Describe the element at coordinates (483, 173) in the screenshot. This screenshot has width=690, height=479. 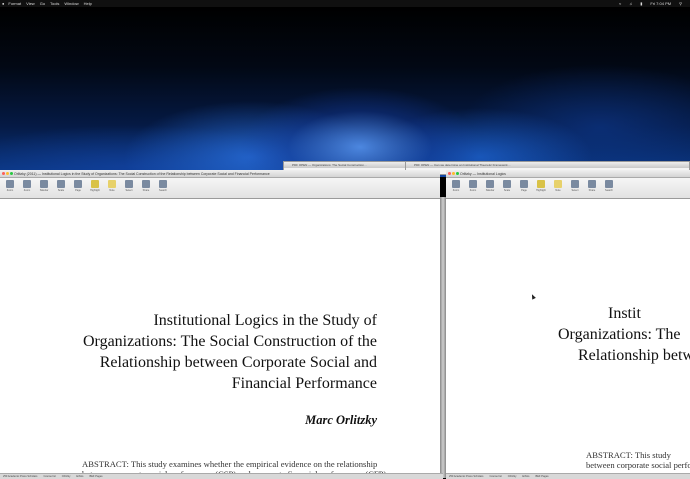
I see `right-window-title: Orlitzky — Institutional Logics` at that location.